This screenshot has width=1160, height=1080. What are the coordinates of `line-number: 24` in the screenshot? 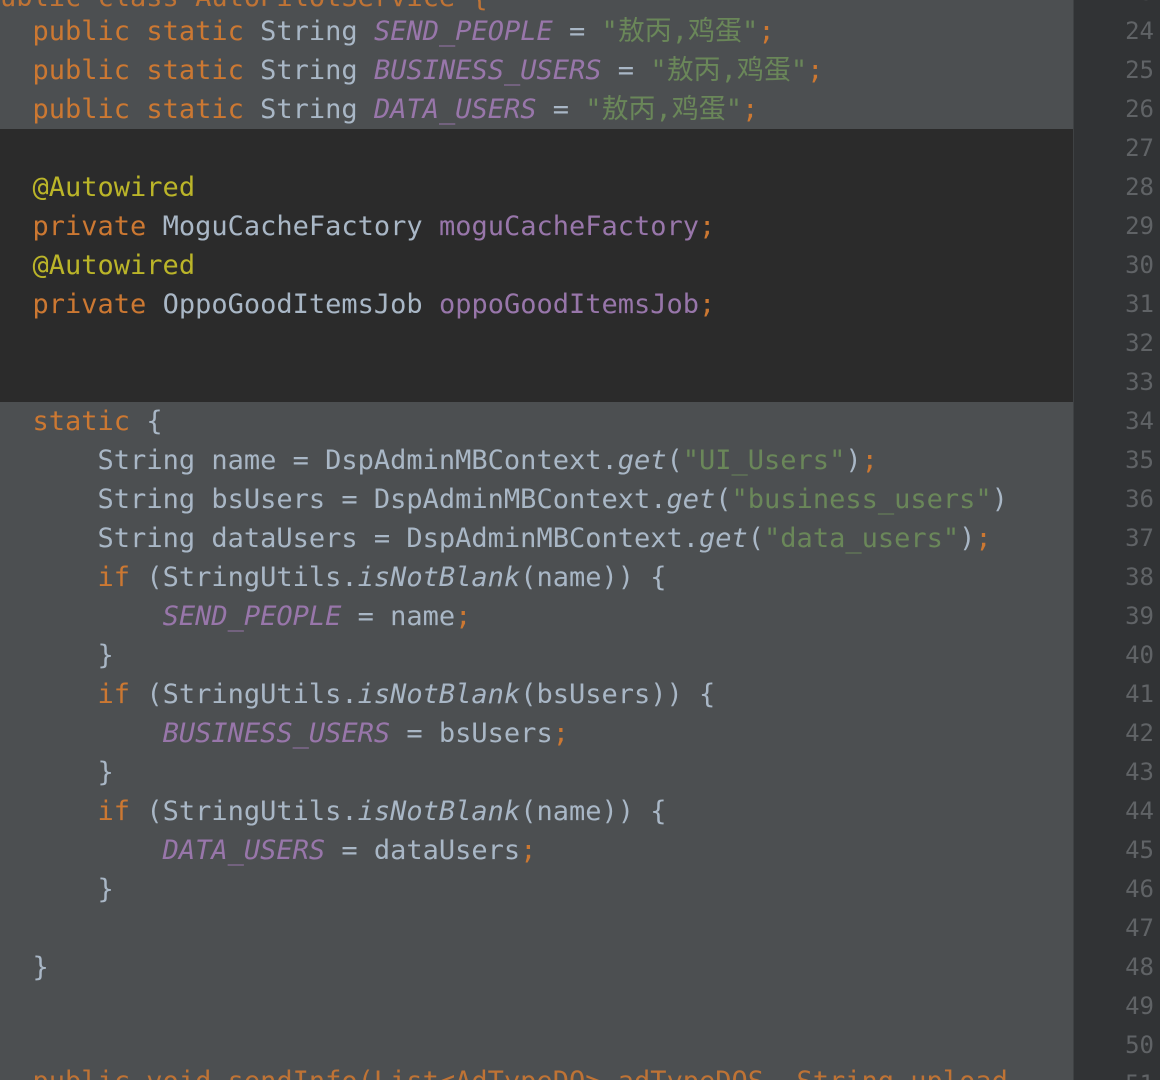 It's located at (1139, 31).